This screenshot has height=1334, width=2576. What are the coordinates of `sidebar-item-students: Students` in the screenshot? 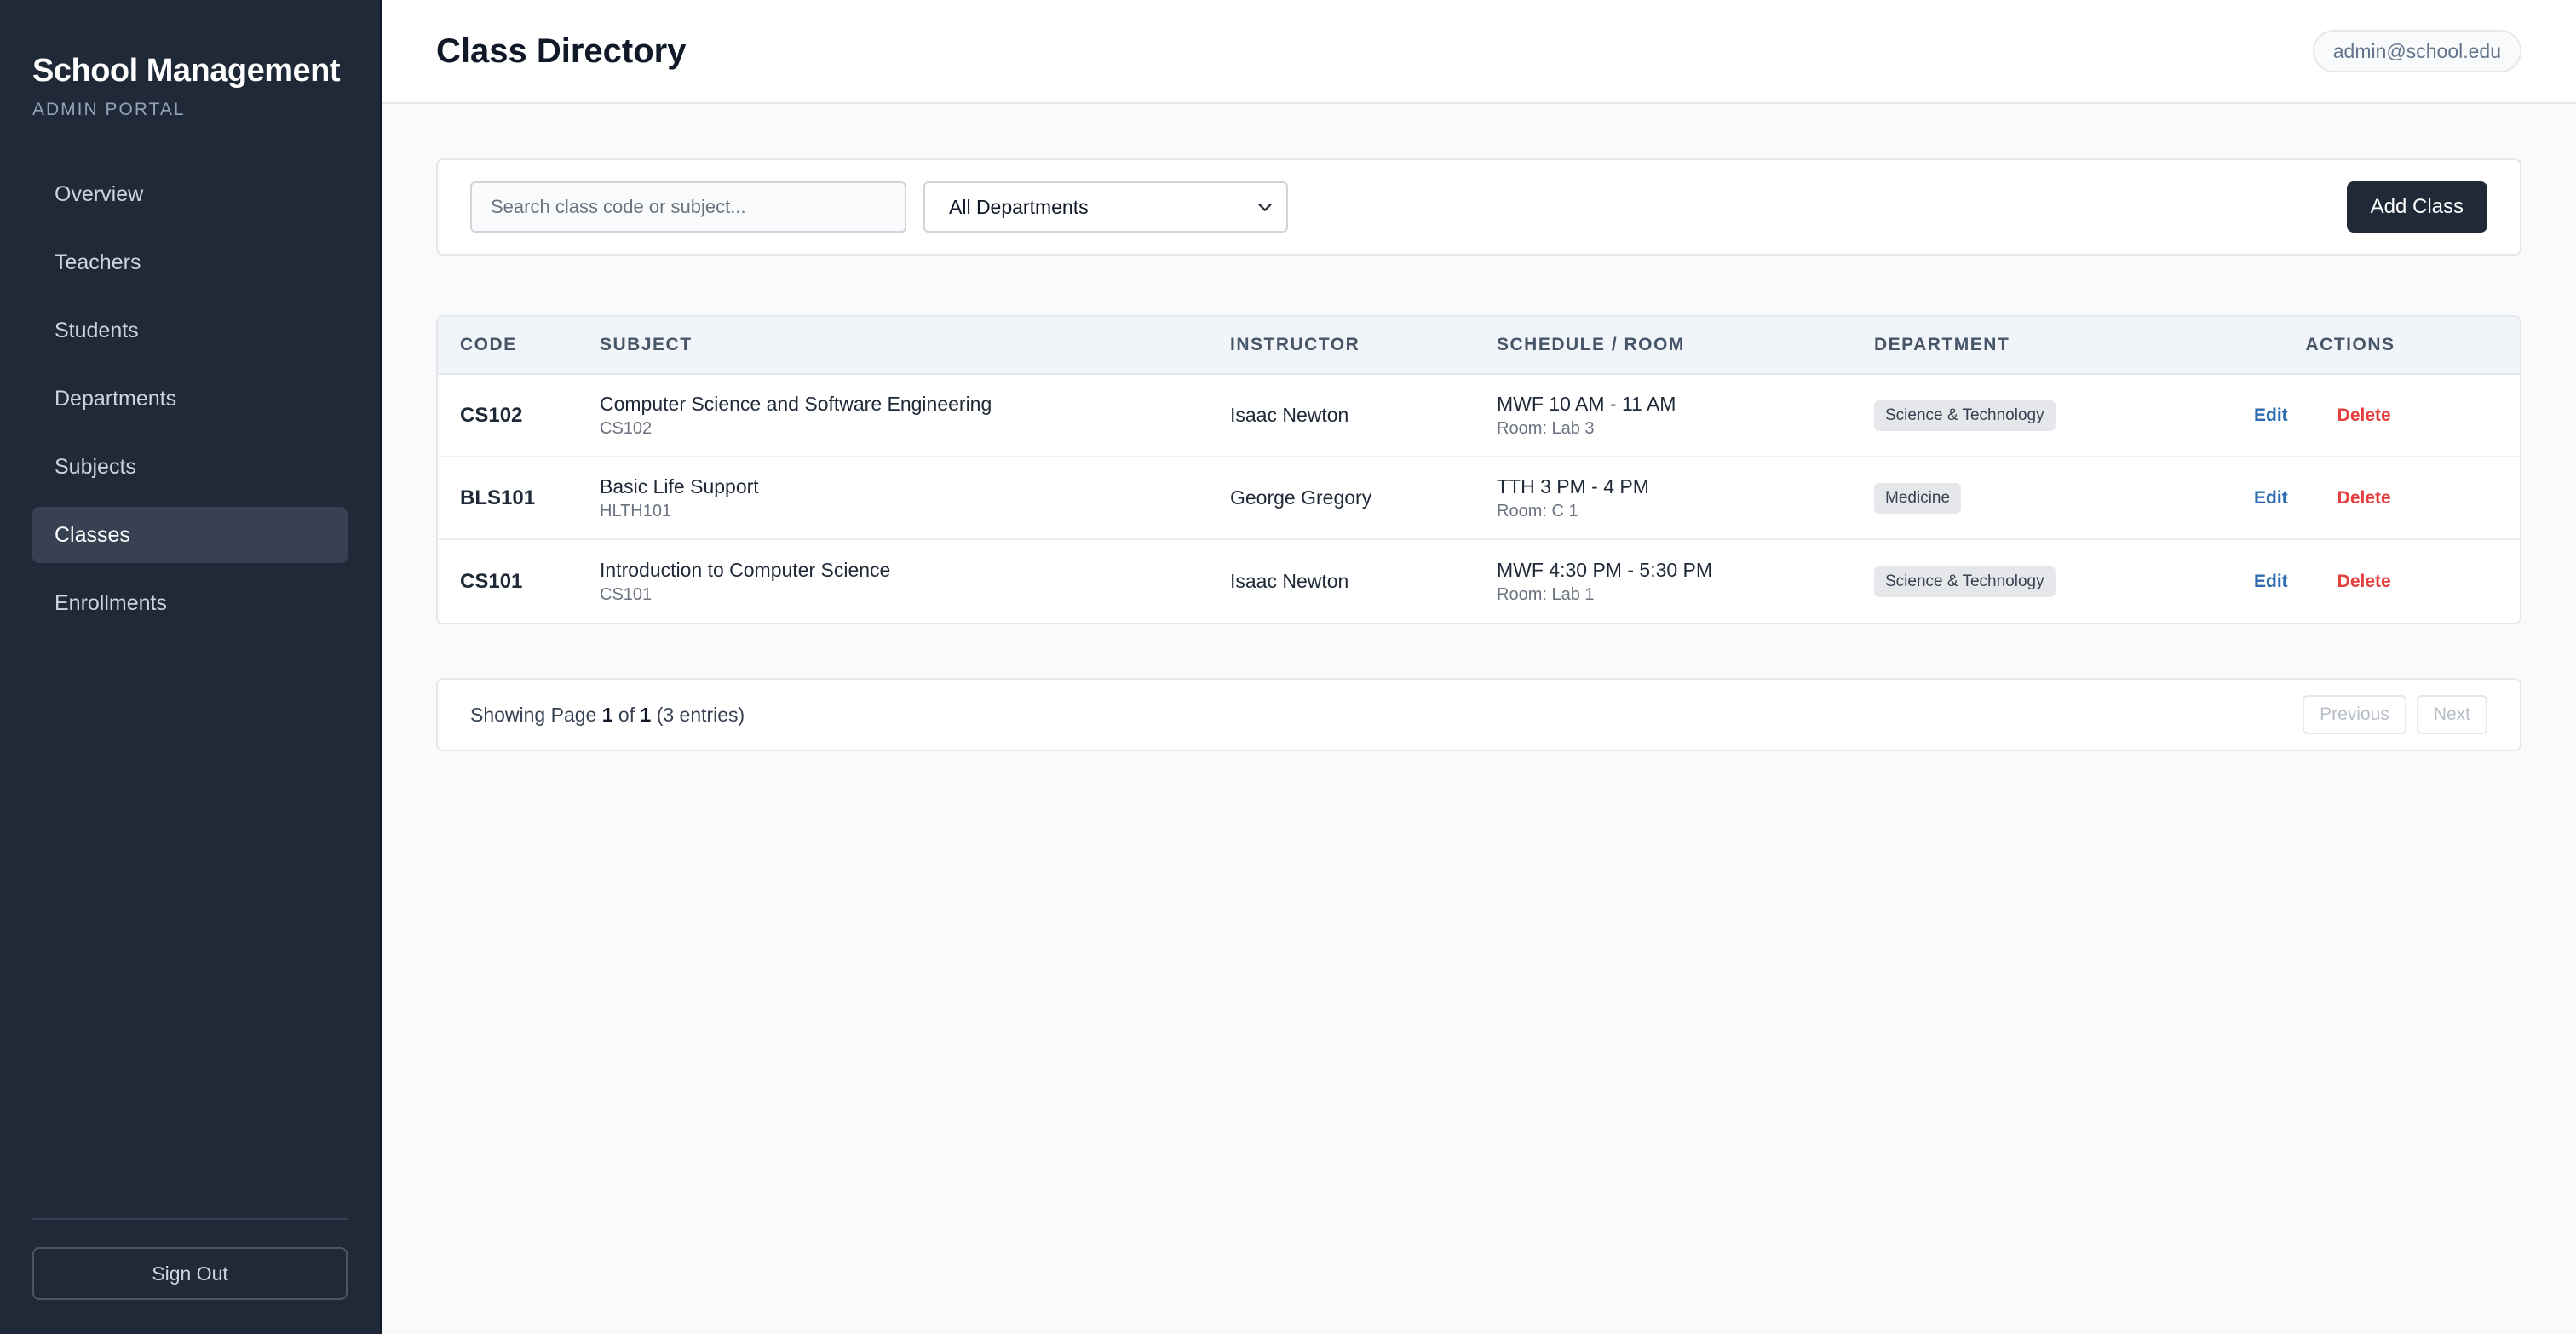 It's located at (190, 331).